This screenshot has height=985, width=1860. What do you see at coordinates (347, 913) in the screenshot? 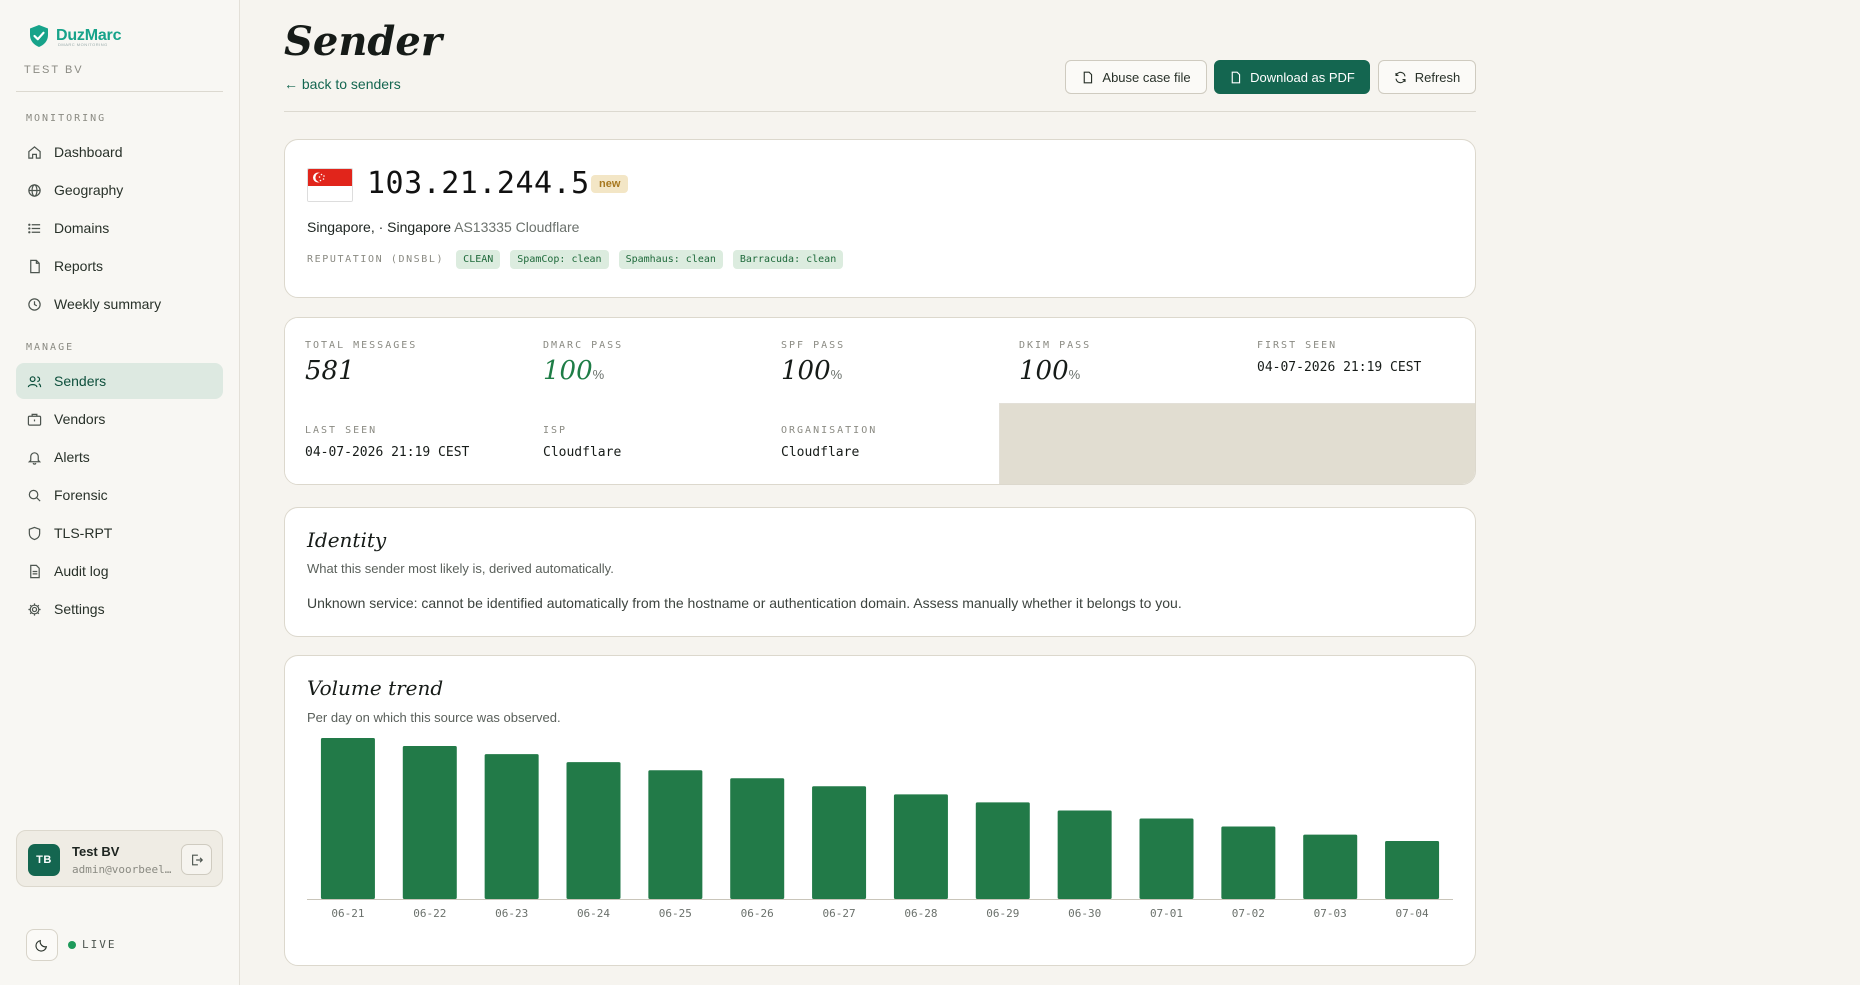
I see `x-tick-label: 06-21` at bounding box center [347, 913].